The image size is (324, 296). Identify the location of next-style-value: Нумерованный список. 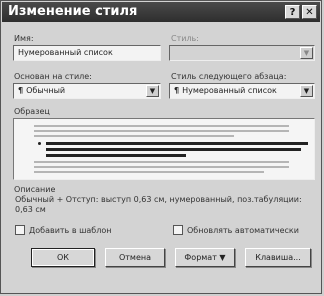
(229, 90).